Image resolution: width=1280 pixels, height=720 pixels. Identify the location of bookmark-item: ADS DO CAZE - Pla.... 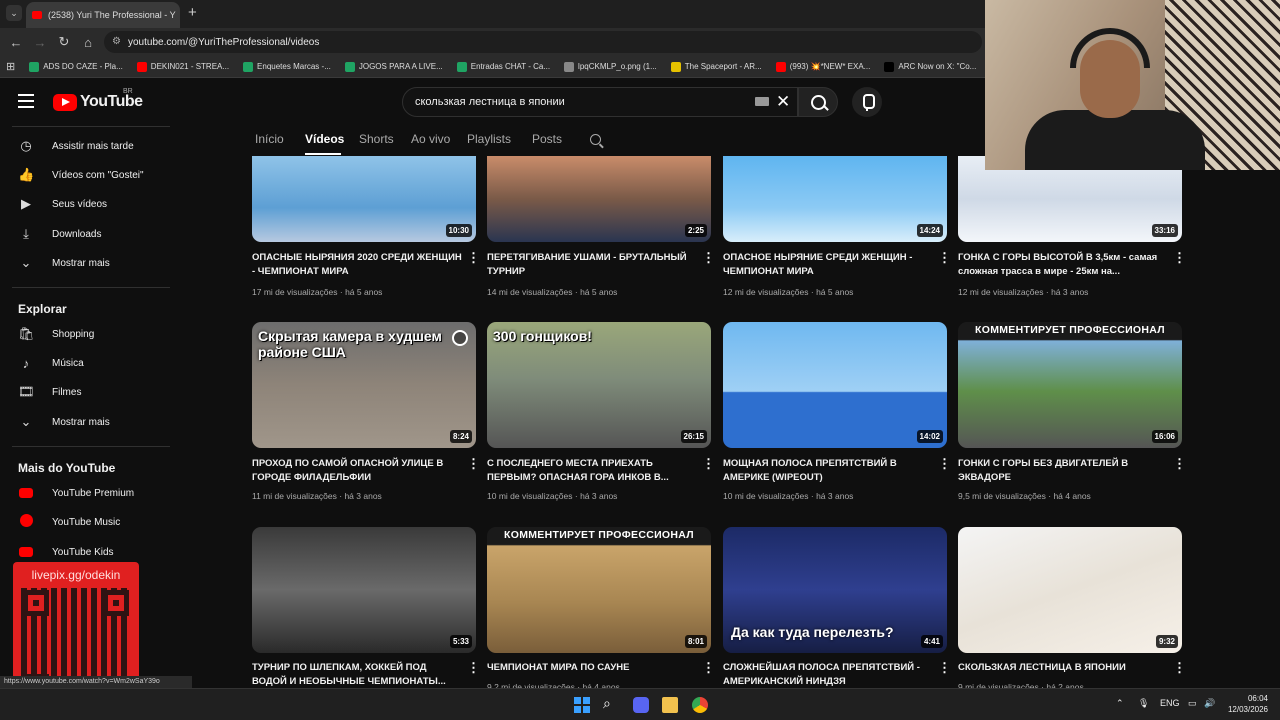
(76, 66).